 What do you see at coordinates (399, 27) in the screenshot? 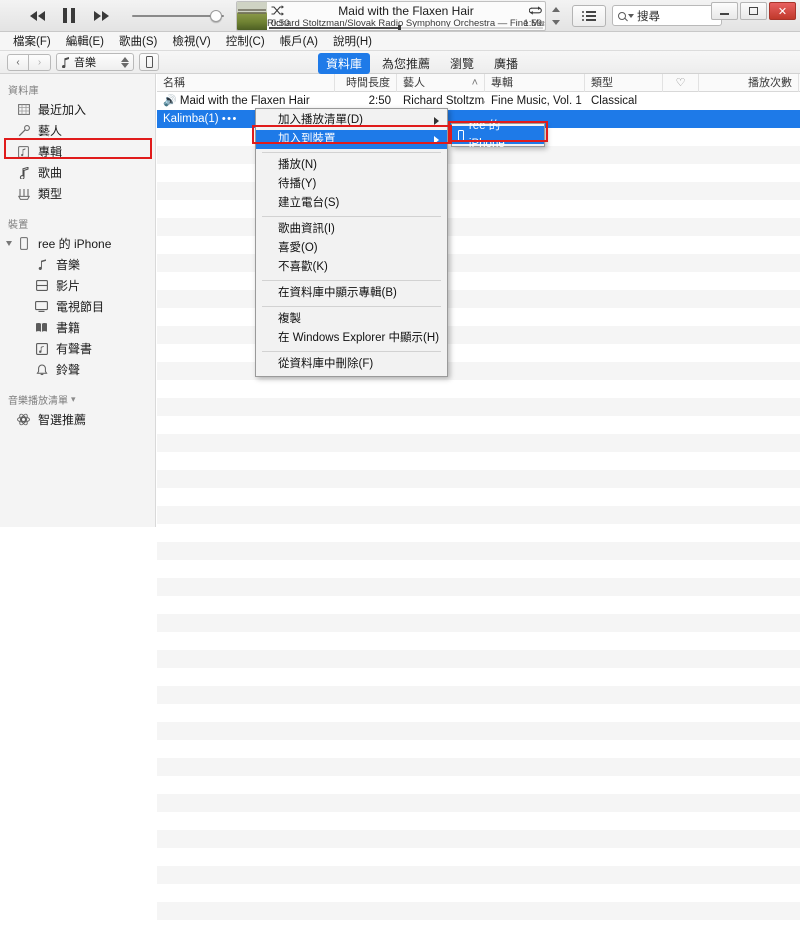
I see `progress-handle` at bounding box center [399, 27].